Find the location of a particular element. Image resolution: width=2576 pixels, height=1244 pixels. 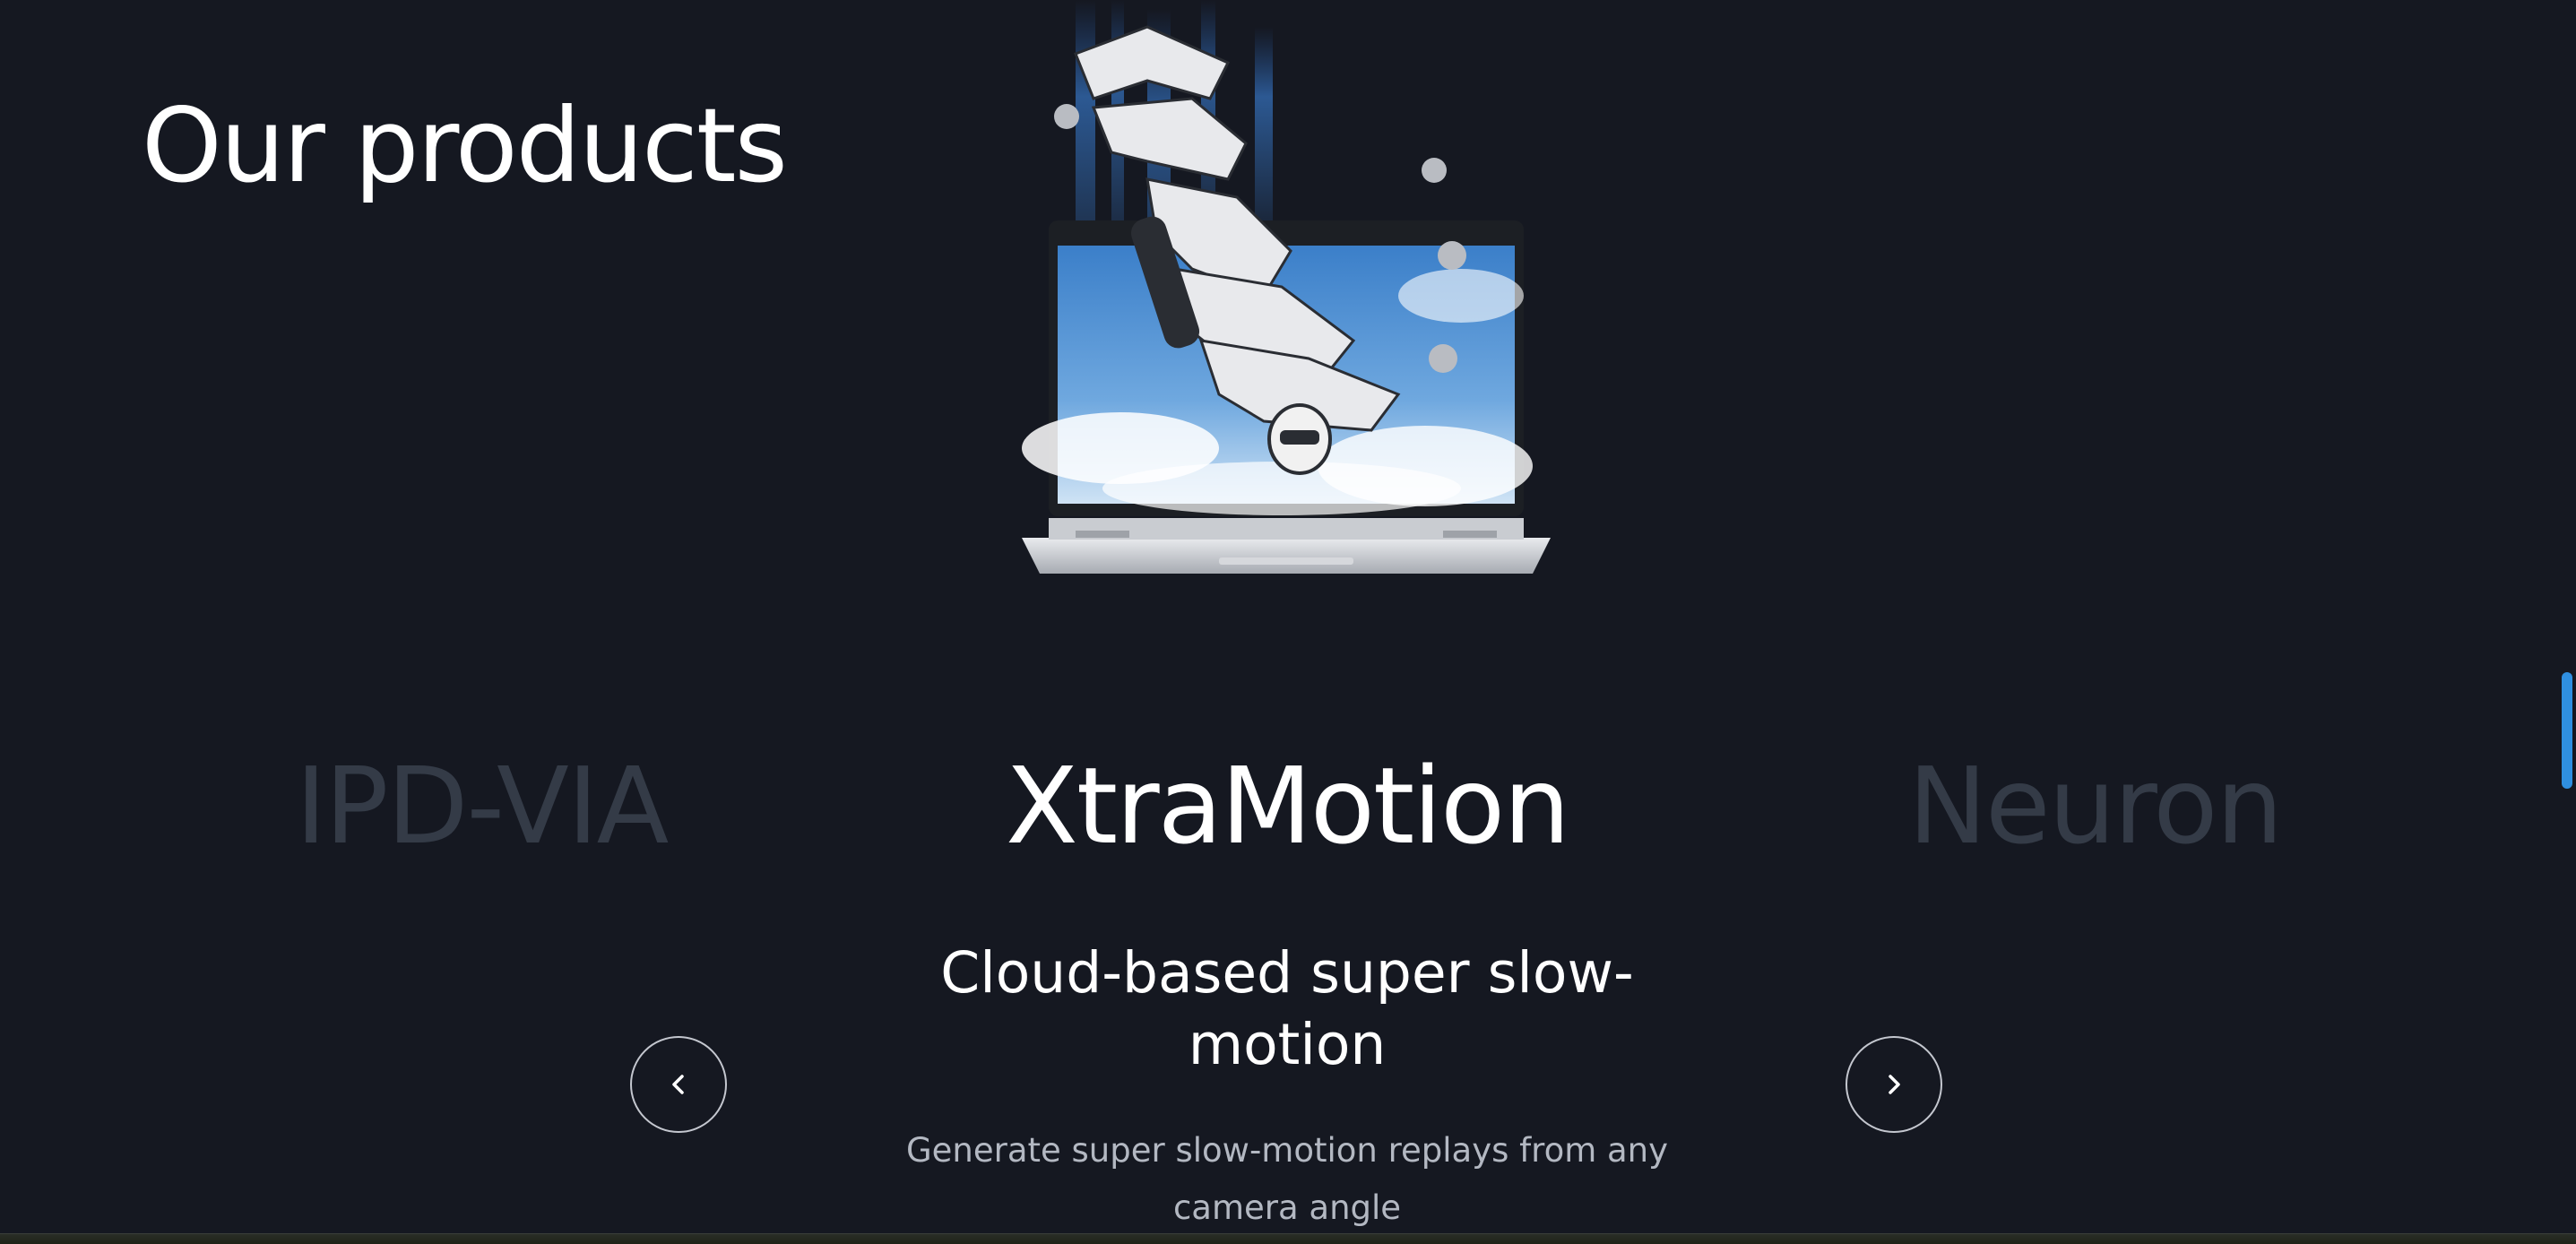

chevron-right-icon is located at coordinates (1894, 1084).